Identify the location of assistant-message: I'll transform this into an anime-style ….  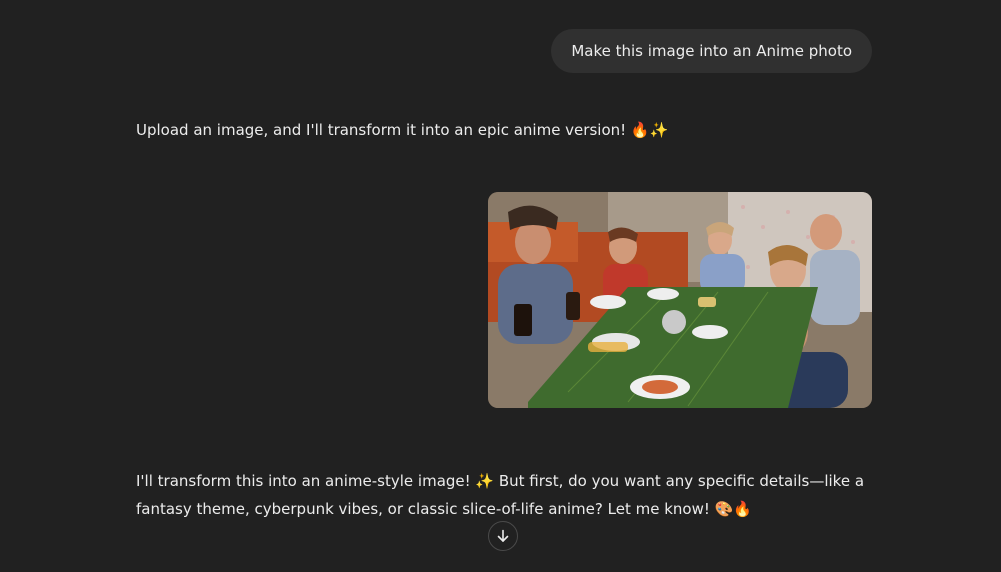
(504, 495).